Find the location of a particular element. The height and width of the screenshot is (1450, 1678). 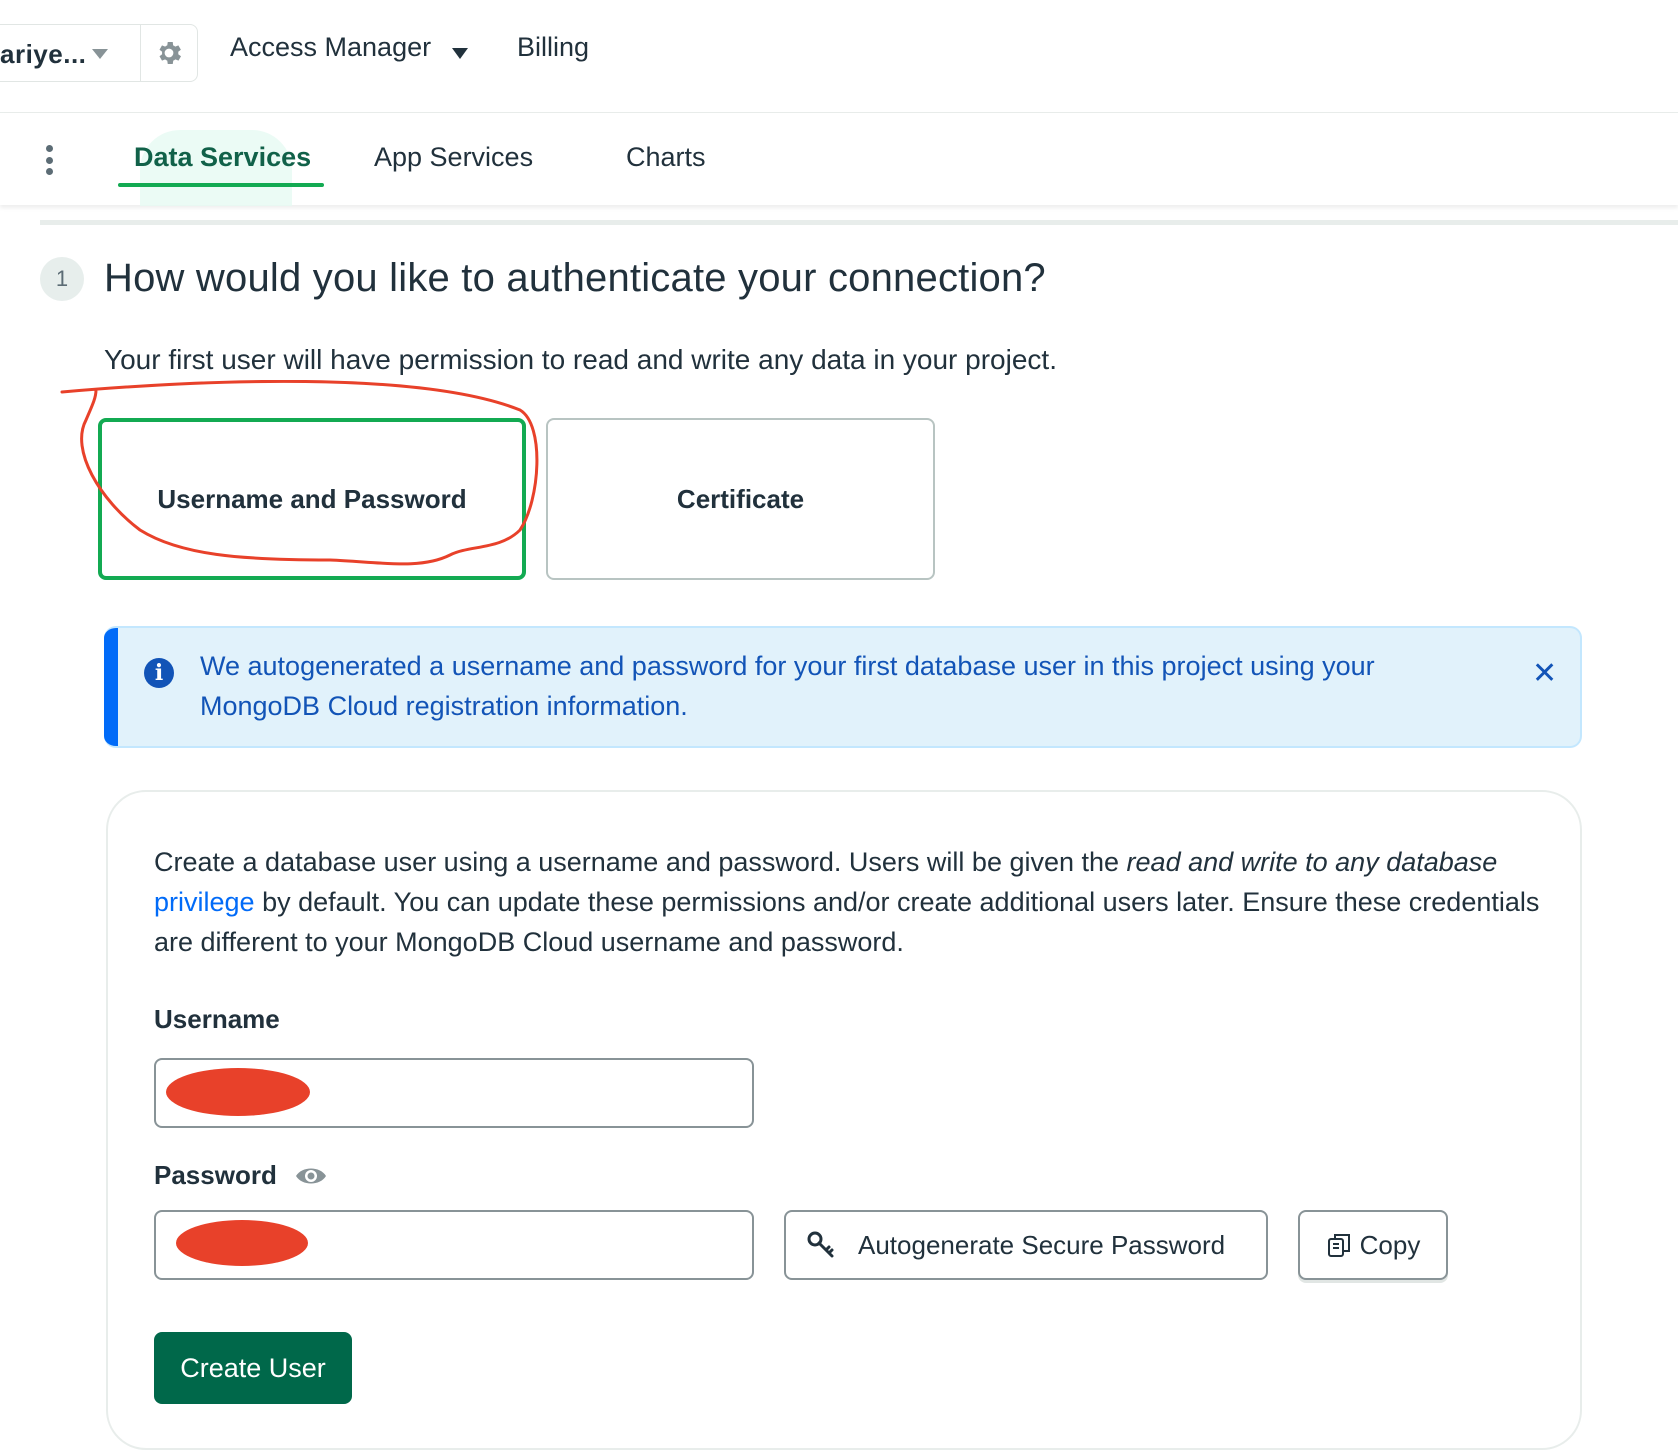

active-tab-indicator is located at coordinates (221, 185).